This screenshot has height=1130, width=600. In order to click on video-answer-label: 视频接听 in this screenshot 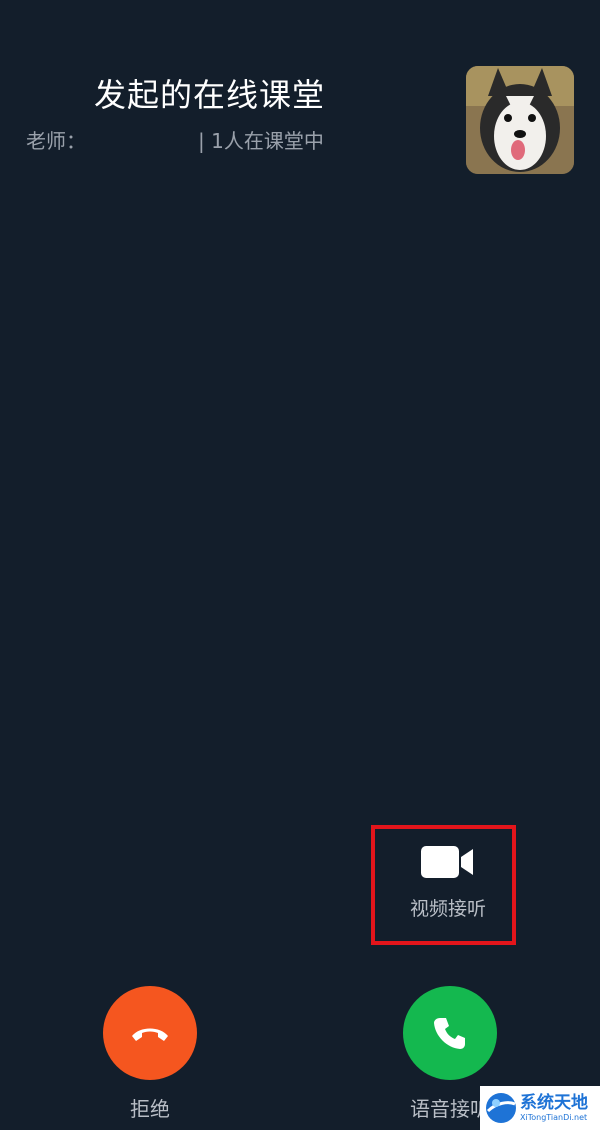, I will do `click(447, 909)`.